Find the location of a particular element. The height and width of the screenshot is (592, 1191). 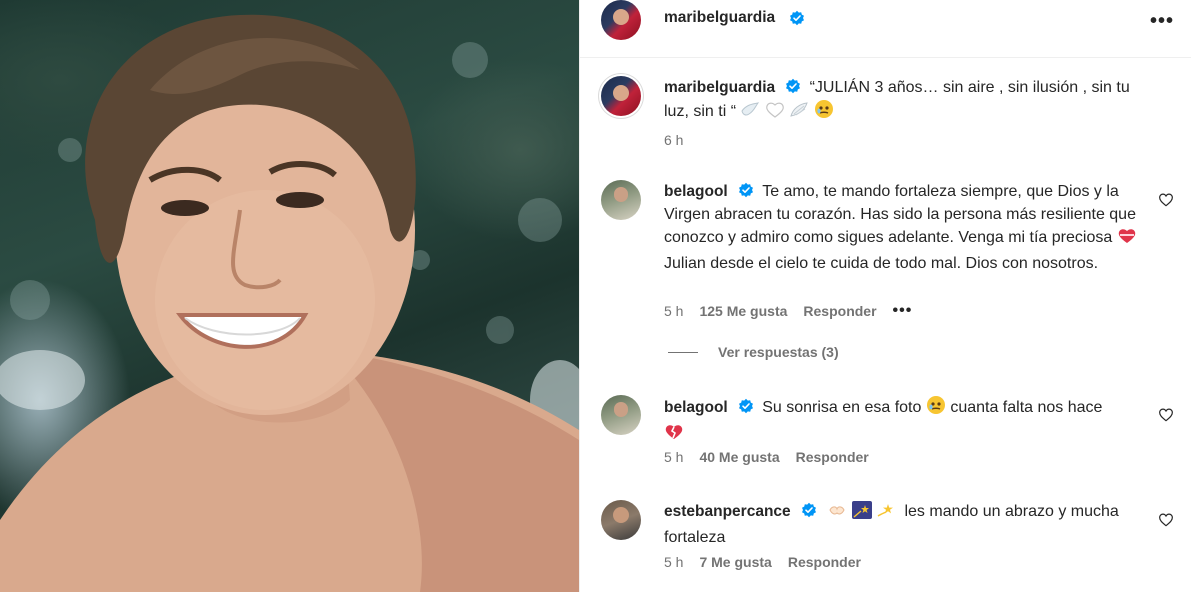

comment-text: Su sonrisa en esa foto is located at coordinates (842, 407).